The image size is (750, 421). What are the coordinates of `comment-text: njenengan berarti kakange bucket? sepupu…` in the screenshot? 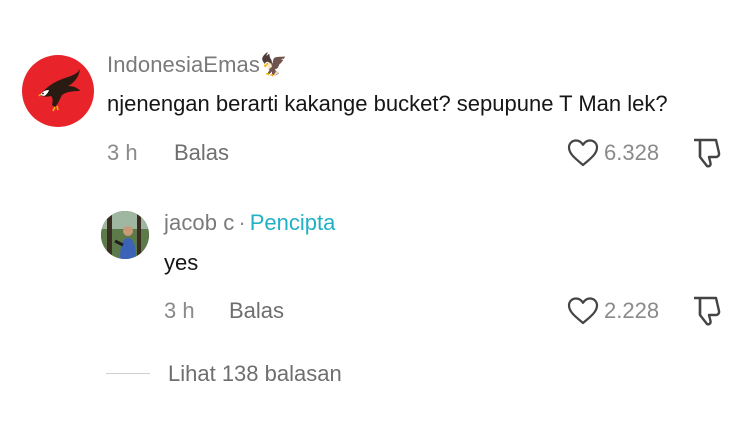 It's located at (387, 103).